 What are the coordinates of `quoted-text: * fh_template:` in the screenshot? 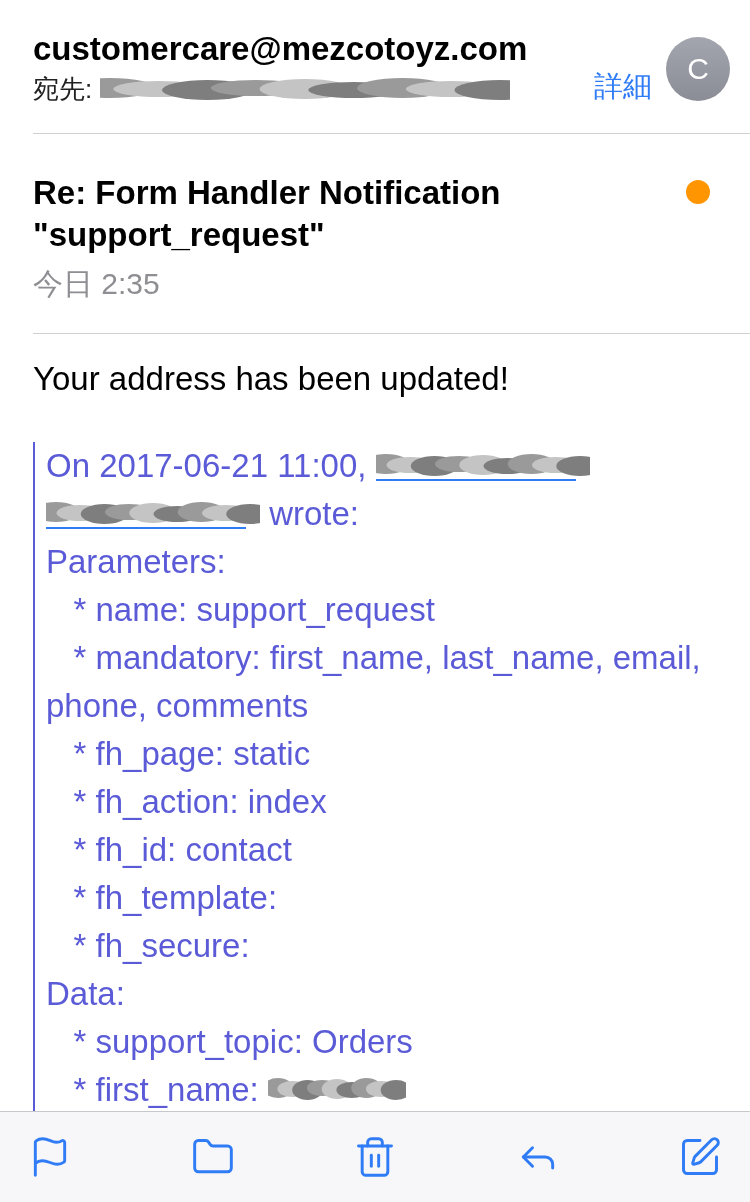 It's located at (175, 898).